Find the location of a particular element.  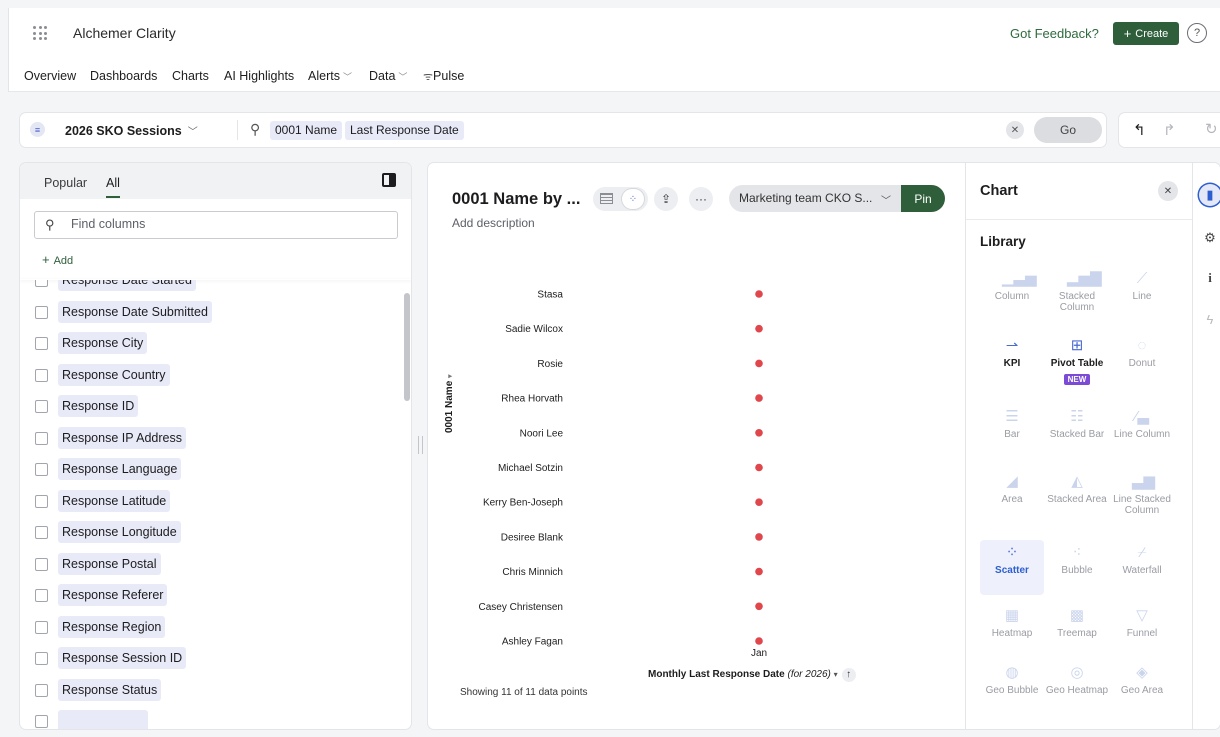

column-name: Response Referer is located at coordinates (113, 595).